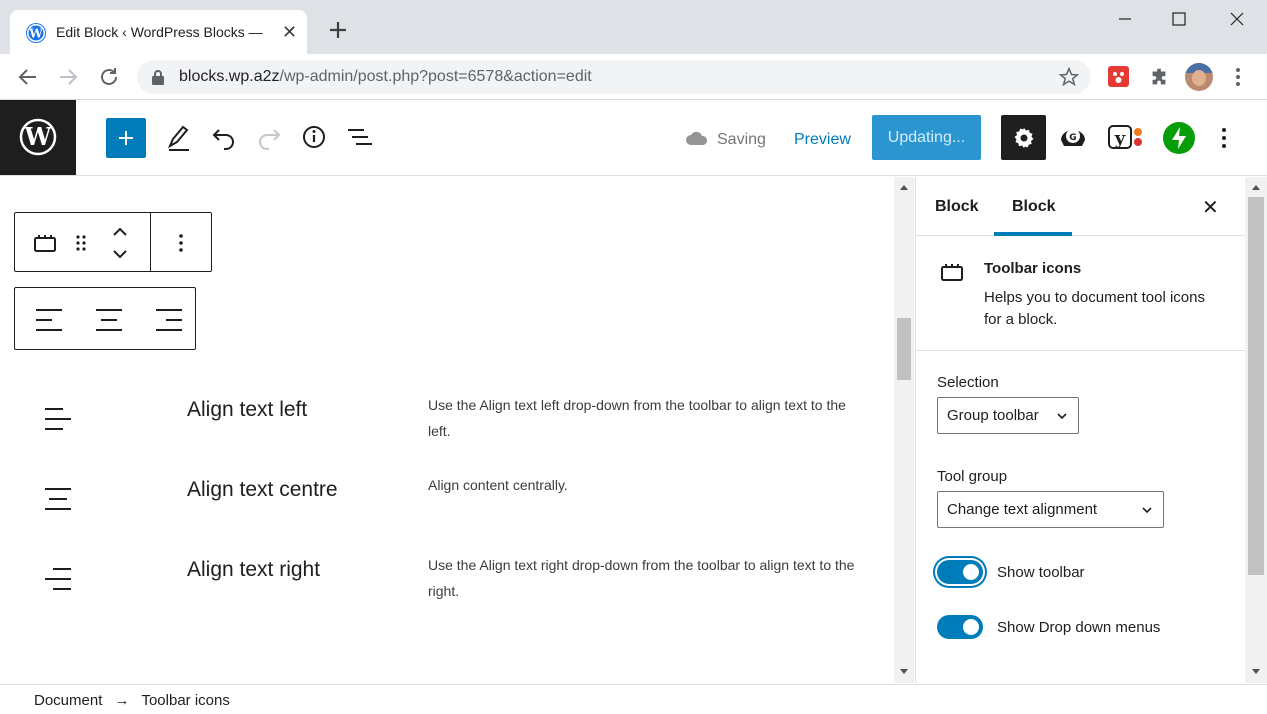 The width and height of the screenshot is (1267, 714). What do you see at coordinates (179, 137) in the screenshot?
I see `pencil-icon` at bounding box center [179, 137].